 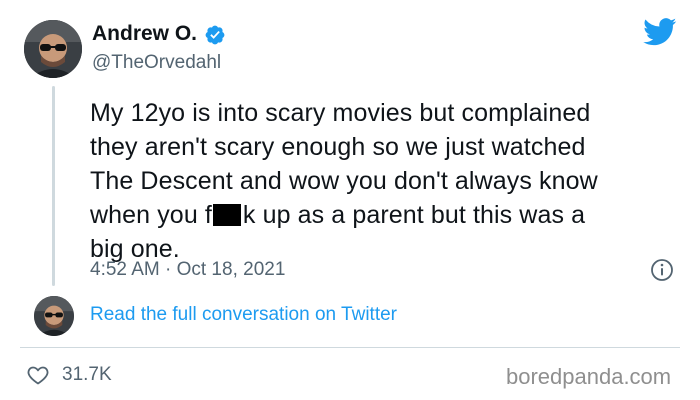 What do you see at coordinates (38, 375) in the screenshot?
I see `heart-icon` at bounding box center [38, 375].